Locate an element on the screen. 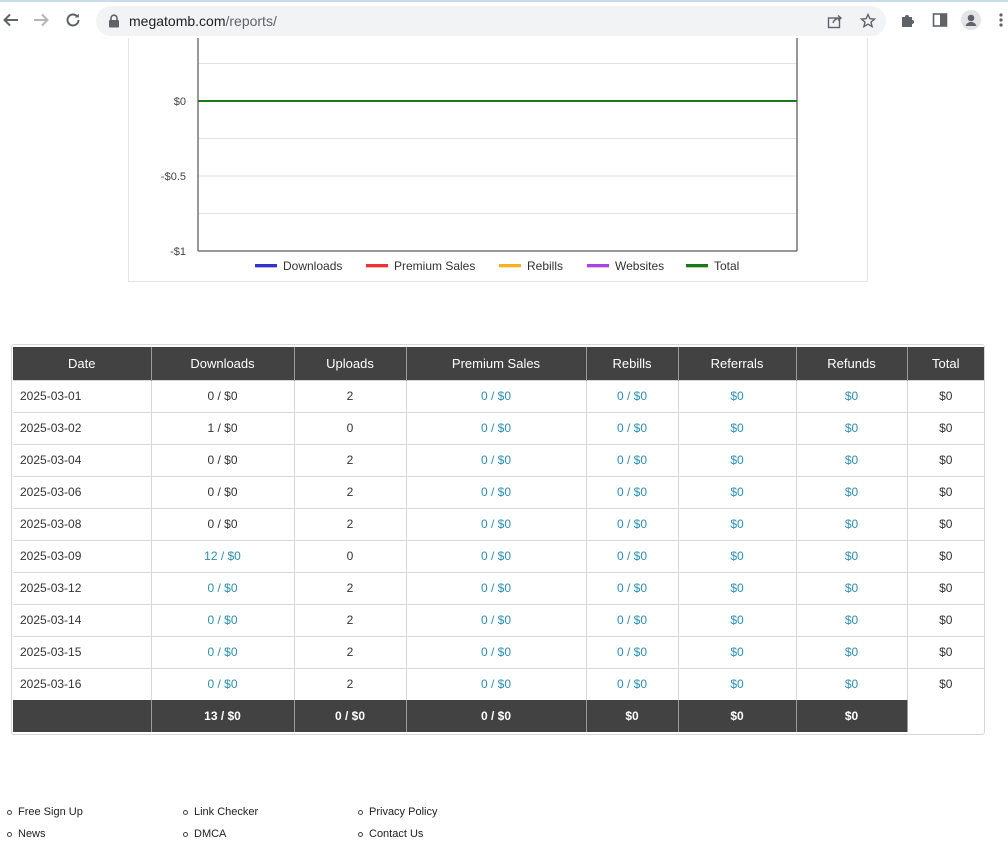  cell-referrals: $0 is located at coordinates (737, 555).